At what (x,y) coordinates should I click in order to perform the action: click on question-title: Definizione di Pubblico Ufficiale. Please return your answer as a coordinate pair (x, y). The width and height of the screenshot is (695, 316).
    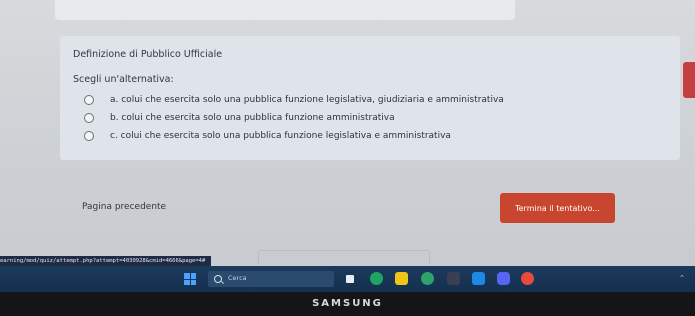
    Looking at the image, I should click on (148, 54).